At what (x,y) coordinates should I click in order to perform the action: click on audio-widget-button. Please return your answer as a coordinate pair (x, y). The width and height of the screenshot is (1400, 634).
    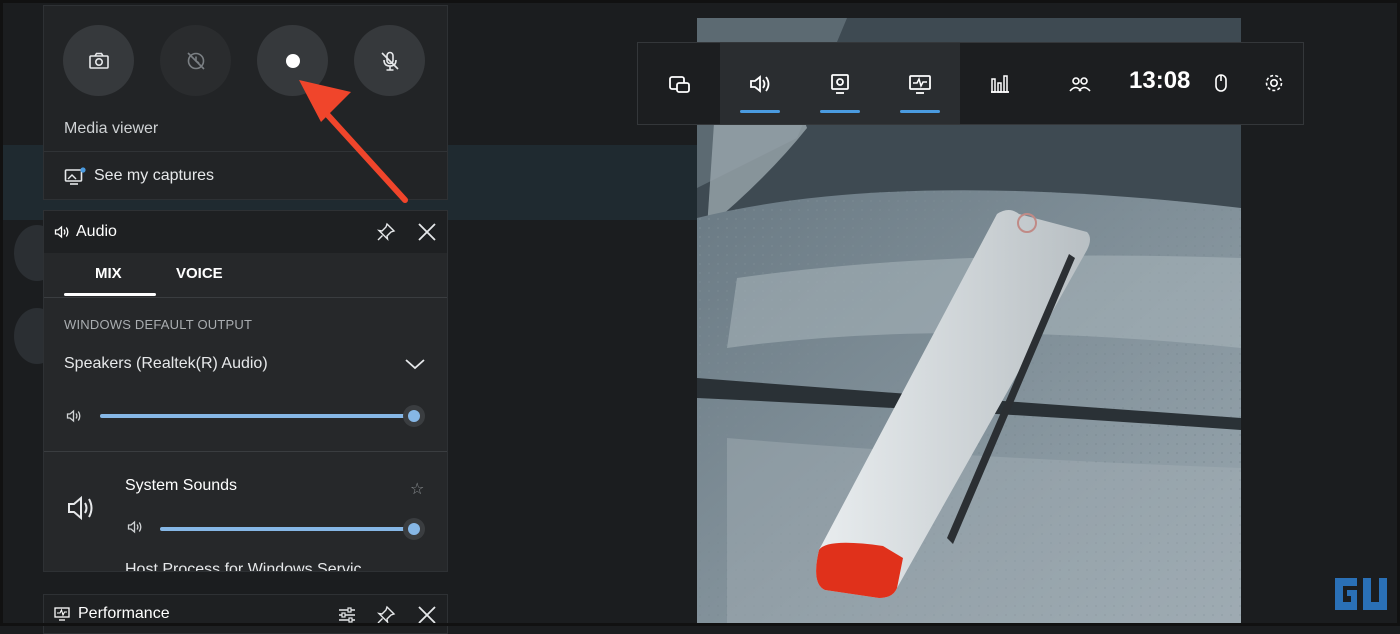
    Looking at the image, I should click on (760, 83).